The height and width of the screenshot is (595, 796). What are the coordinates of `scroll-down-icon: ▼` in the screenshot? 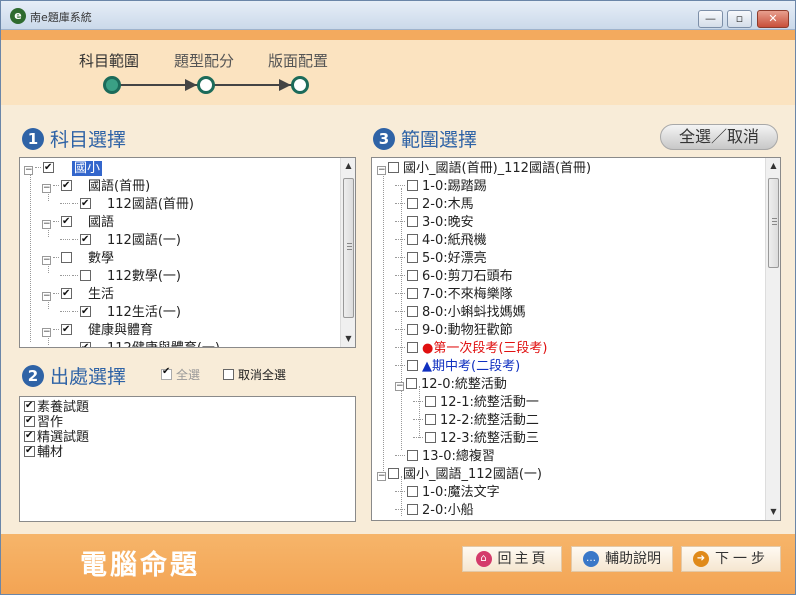 It's located at (348, 339).